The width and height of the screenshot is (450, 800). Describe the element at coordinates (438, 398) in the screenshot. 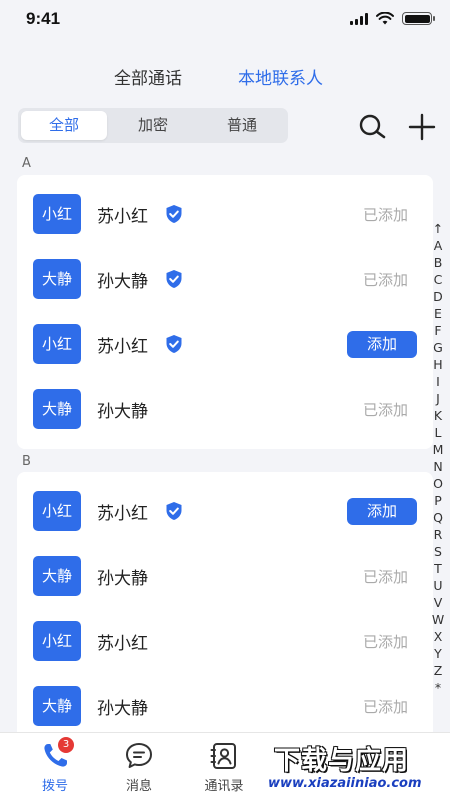

I see `index-letter: J` at that location.